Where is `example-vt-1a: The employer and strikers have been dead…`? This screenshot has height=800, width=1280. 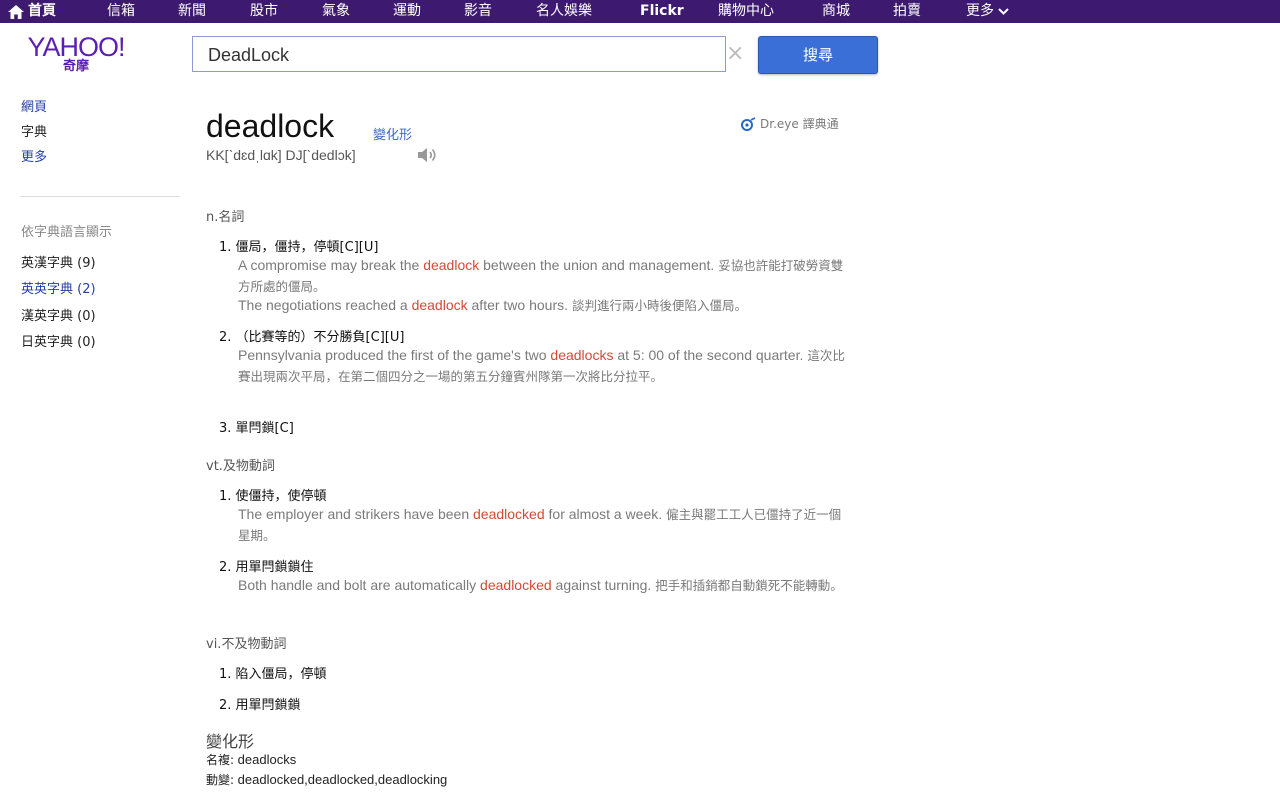
example-vt-1a: The employer and strikers have been dead… is located at coordinates (540, 524).